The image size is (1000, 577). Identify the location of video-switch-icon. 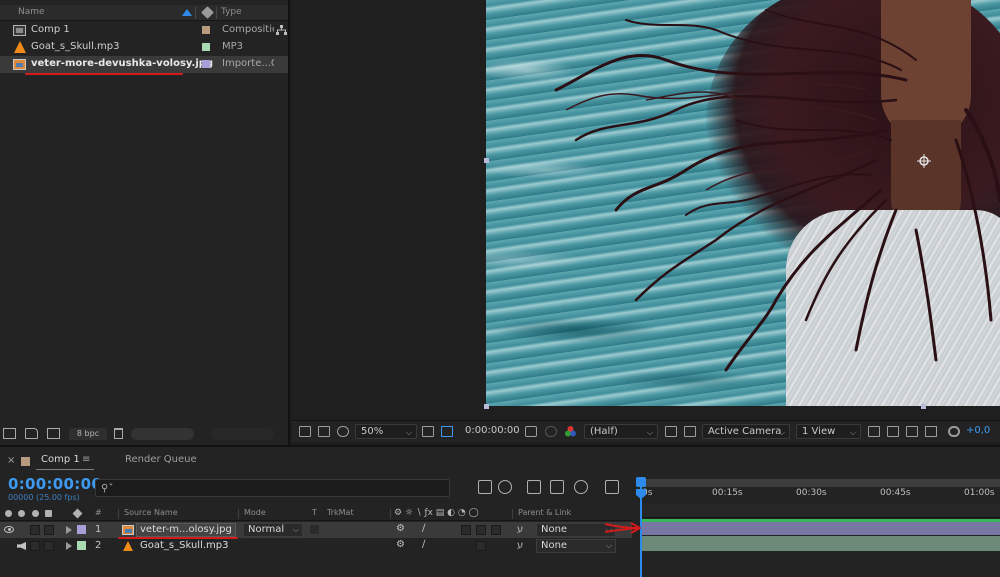
(8, 513).